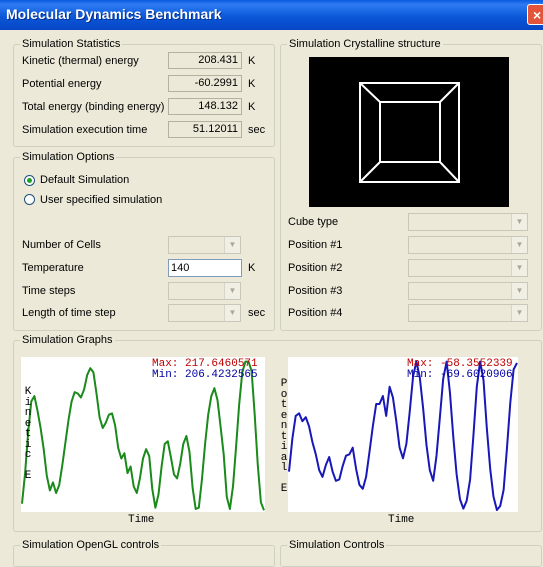 This screenshot has height=567, width=543. What do you see at coordinates (68, 157) in the screenshot?
I see `options-legend: Simulation Options` at bounding box center [68, 157].